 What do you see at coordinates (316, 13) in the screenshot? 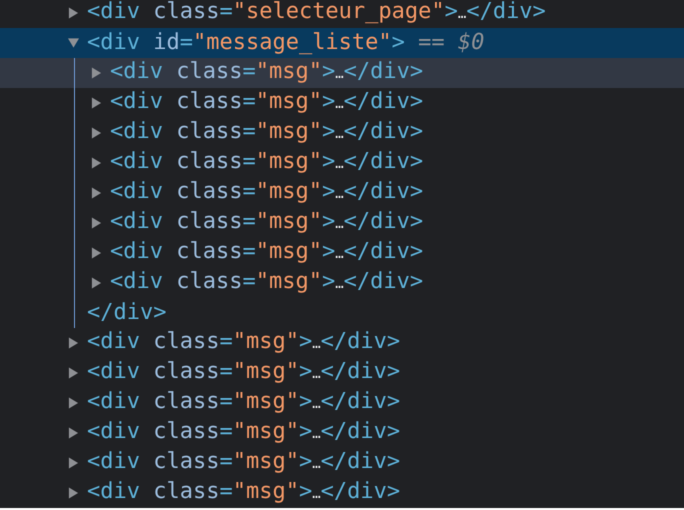
I see `code-line: <div class="selecteur_page">…</div>` at bounding box center [316, 13].